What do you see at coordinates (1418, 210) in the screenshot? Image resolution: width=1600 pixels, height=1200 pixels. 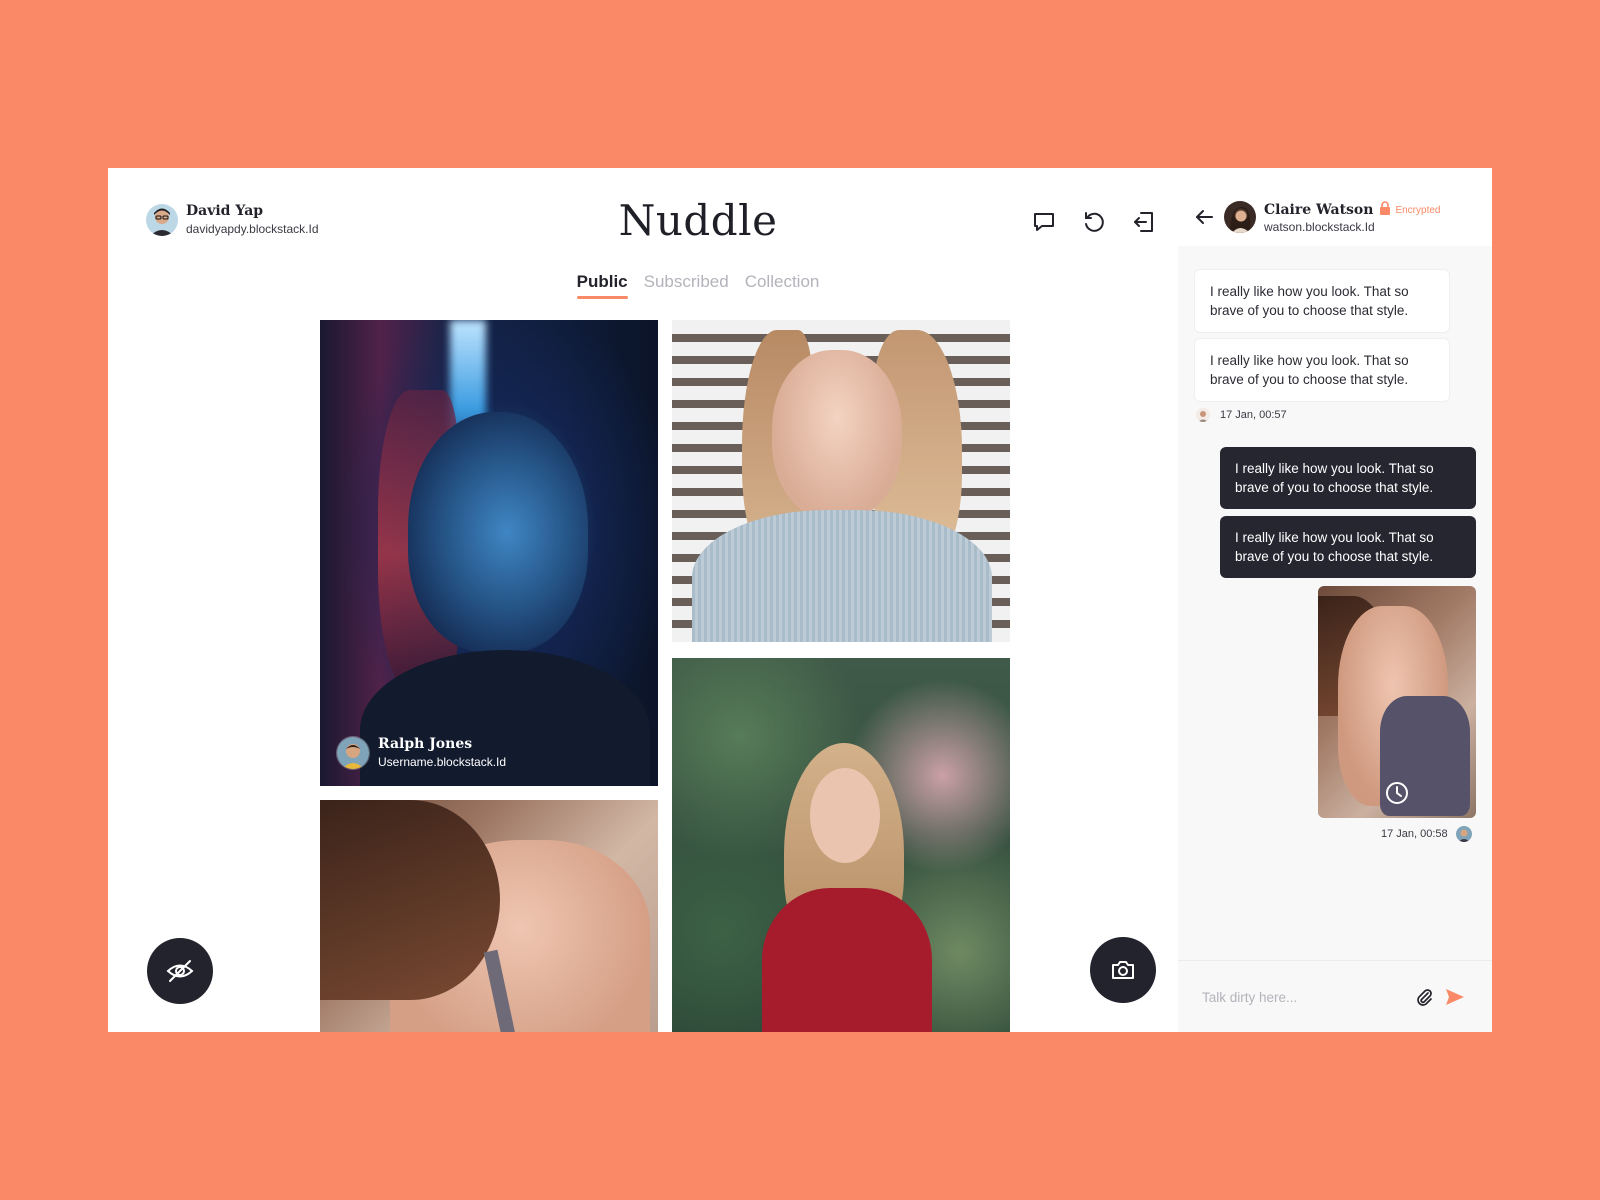 I see `encrypted-badge: Encrypted` at bounding box center [1418, 210].